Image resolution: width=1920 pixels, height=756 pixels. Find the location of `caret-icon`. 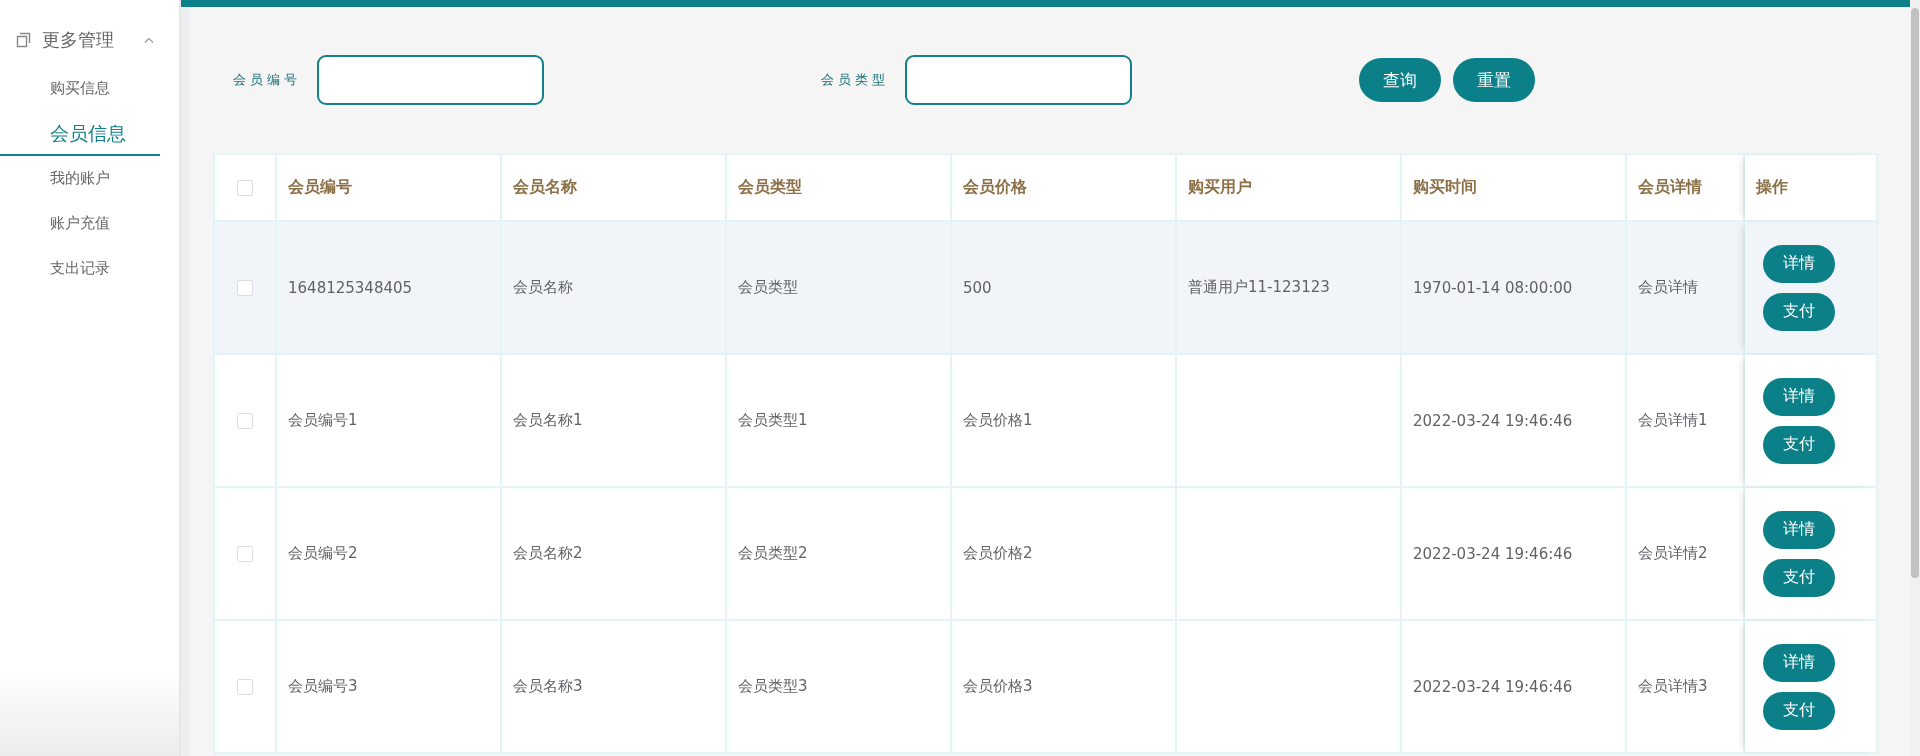

caret-icon is located at coordinates (149, 40).